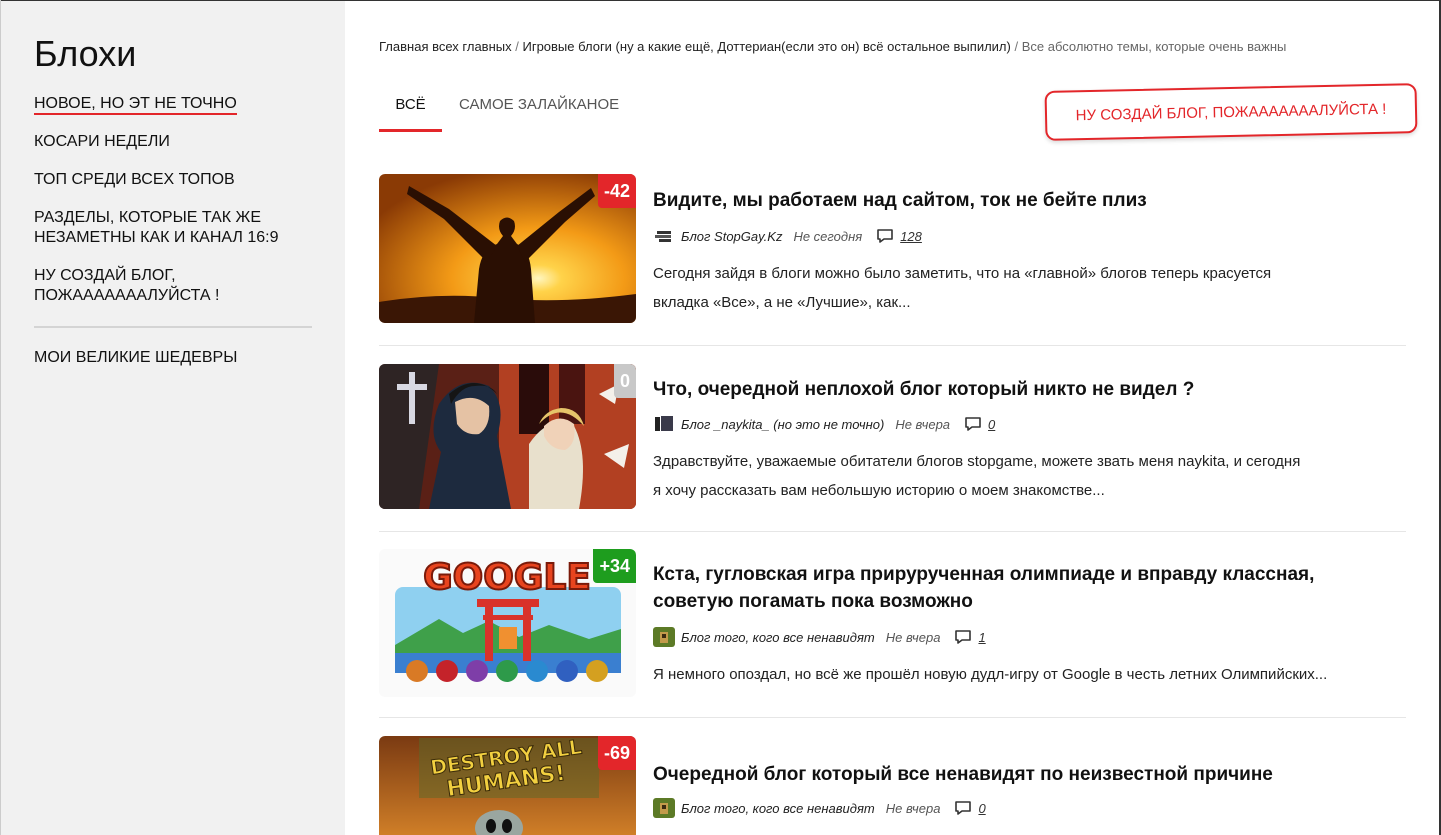 This screenshot has width=1441, height=835. What do you see at coordinates (813, 601) in the screenshot?
I see `post-title-line: советую погамать пока возможно` at bounding box center [813, 601].